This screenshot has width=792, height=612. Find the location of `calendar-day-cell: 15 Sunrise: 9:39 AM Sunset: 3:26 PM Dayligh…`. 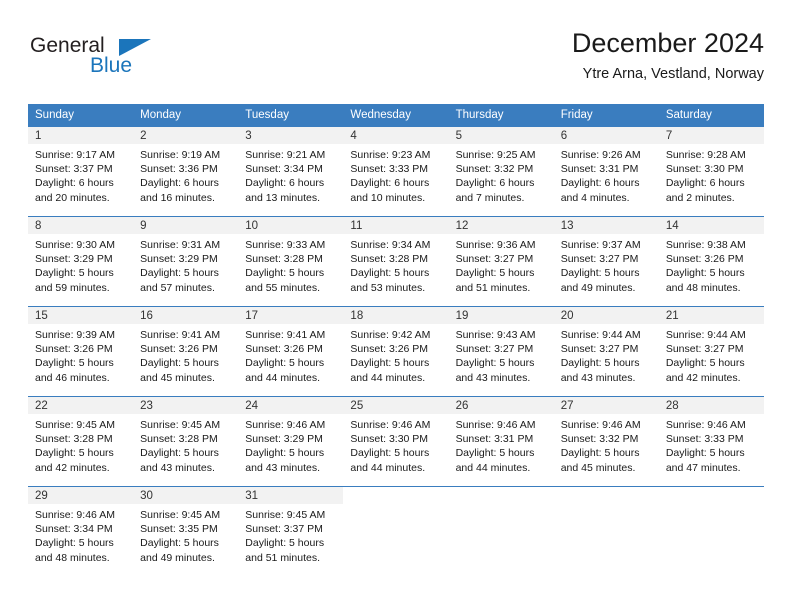

calendar-day-cell: 15 Sunrise: 9:39 AM Sunset: 3:26 PM Dayligh… is located at coordinates (81, 351).